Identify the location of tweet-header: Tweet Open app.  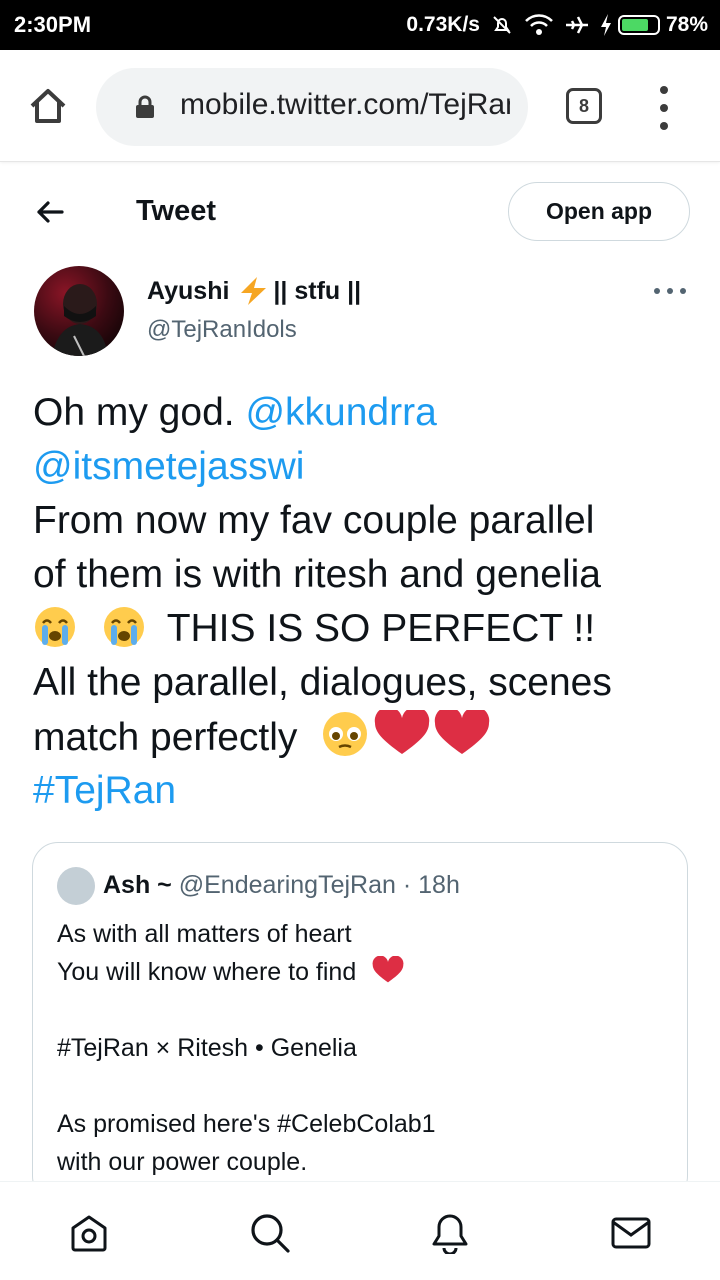
(360, 211).